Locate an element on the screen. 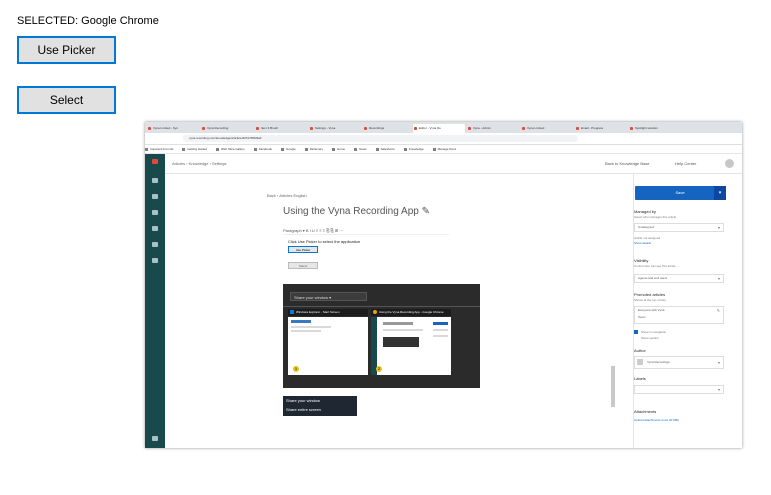 Image resolution: width=771 pixels, height=495 pixels. browser-tab-active: Editor - Vyna Re is located at coordinates (439, 128).